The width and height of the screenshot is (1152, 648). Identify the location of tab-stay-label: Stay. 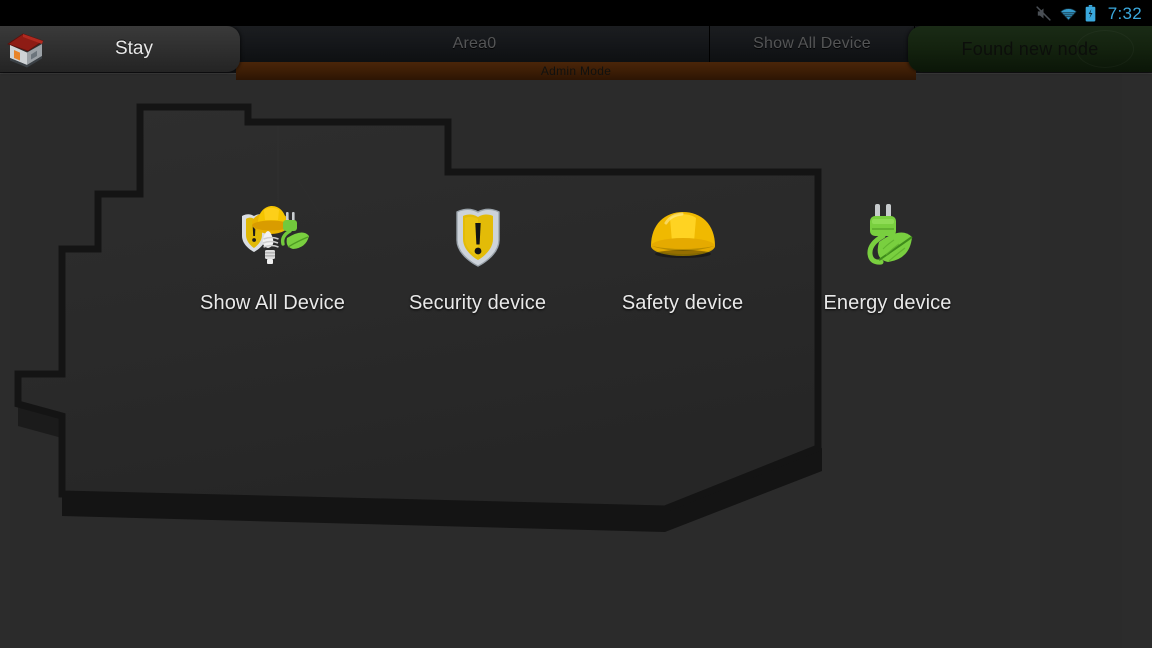
(134, 48).